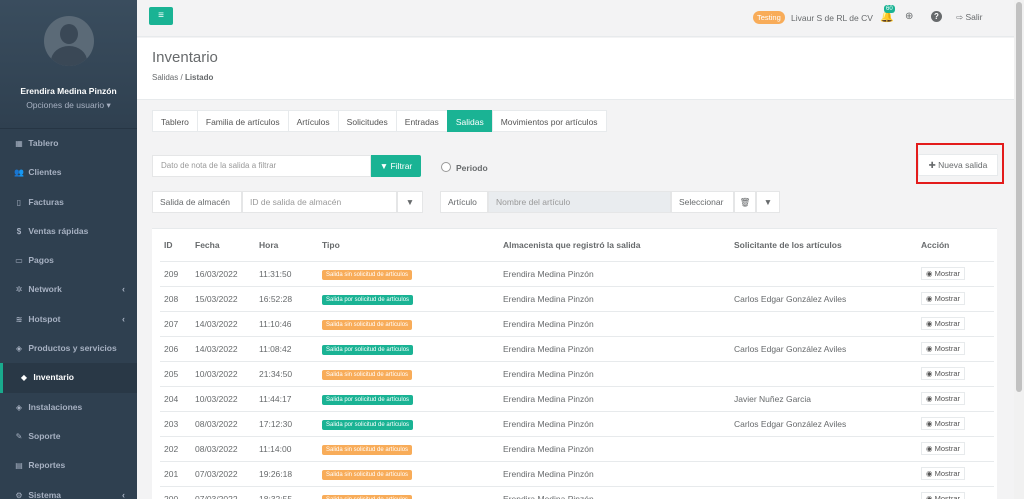 Image resolution: width=1024 pixels, height=499 pixels. I want to click on sidebar-item-reportes: ▤ Reportes, so click(68, 465).